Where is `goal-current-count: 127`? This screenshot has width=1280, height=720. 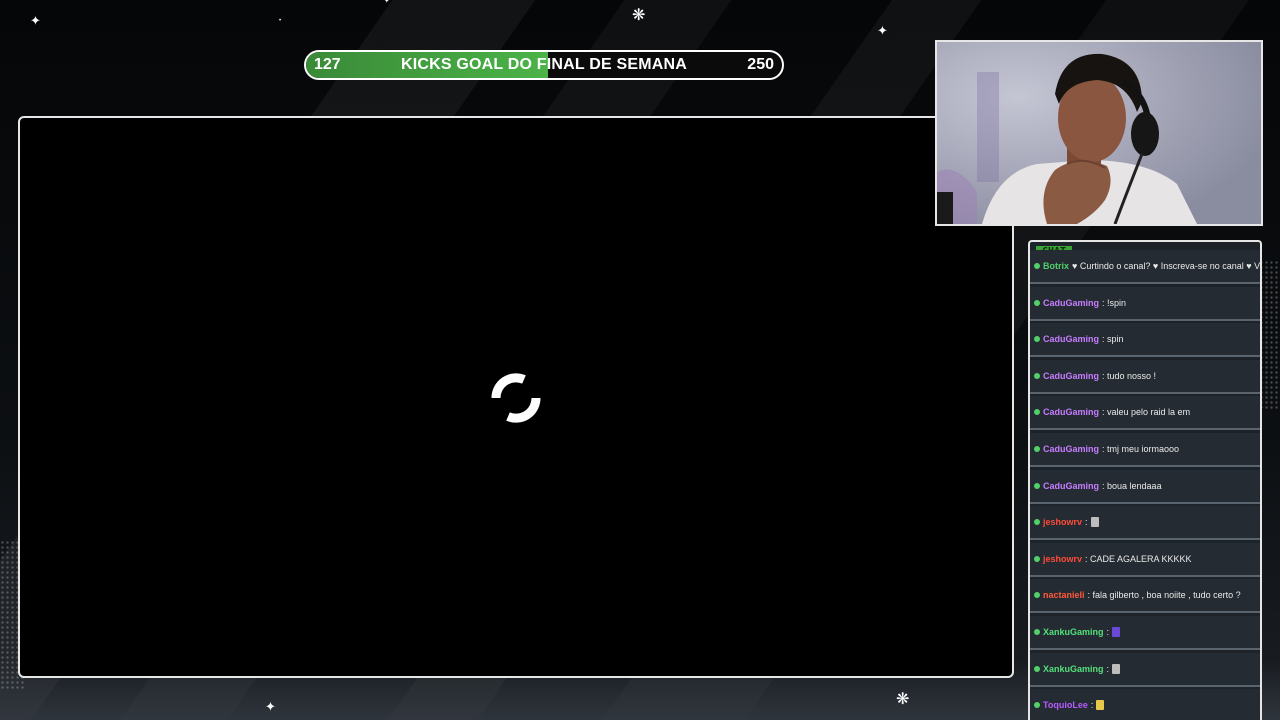
goal-current-count: 127 is located at coordinates (327, 64).